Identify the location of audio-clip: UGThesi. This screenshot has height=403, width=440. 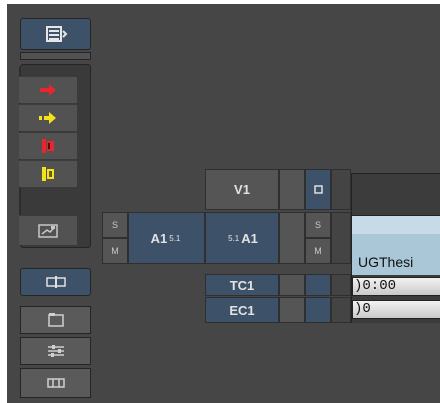
(396, 245).